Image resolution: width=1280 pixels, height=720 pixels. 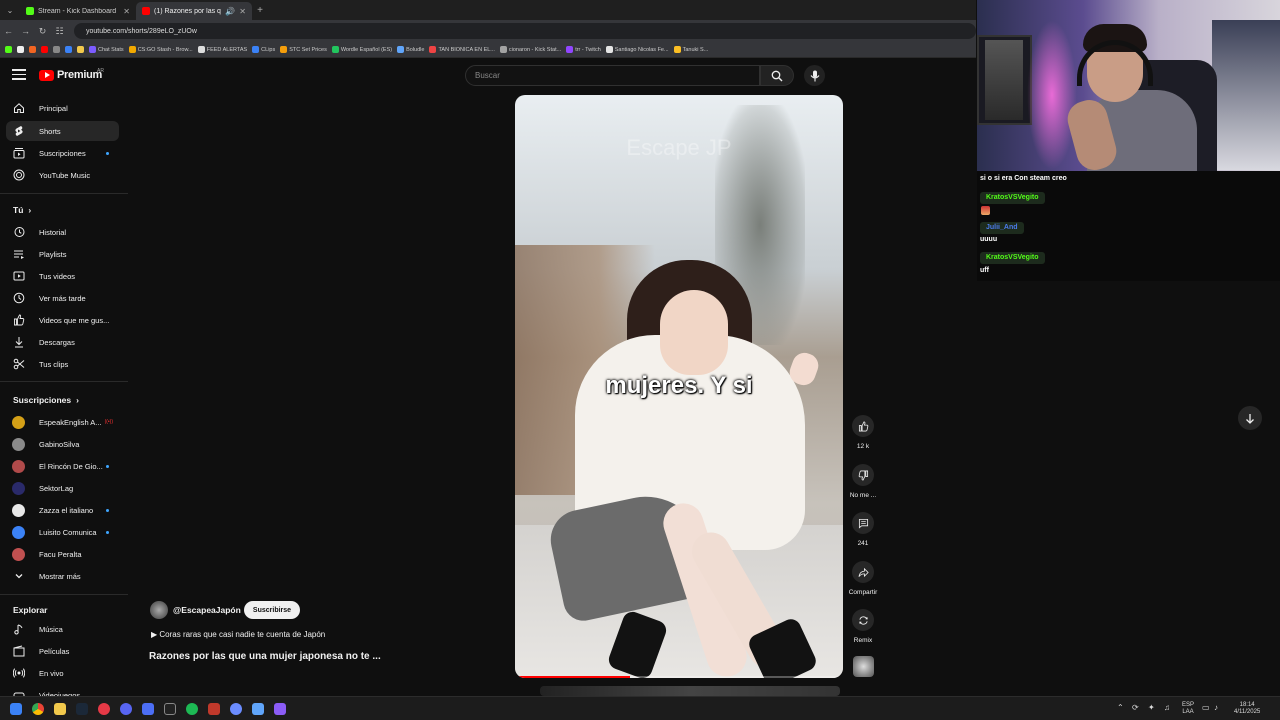 What do you see at coordinates (159, 610) in the screenshot?
I see `channel-avatar` at bounding box center [159, 610].